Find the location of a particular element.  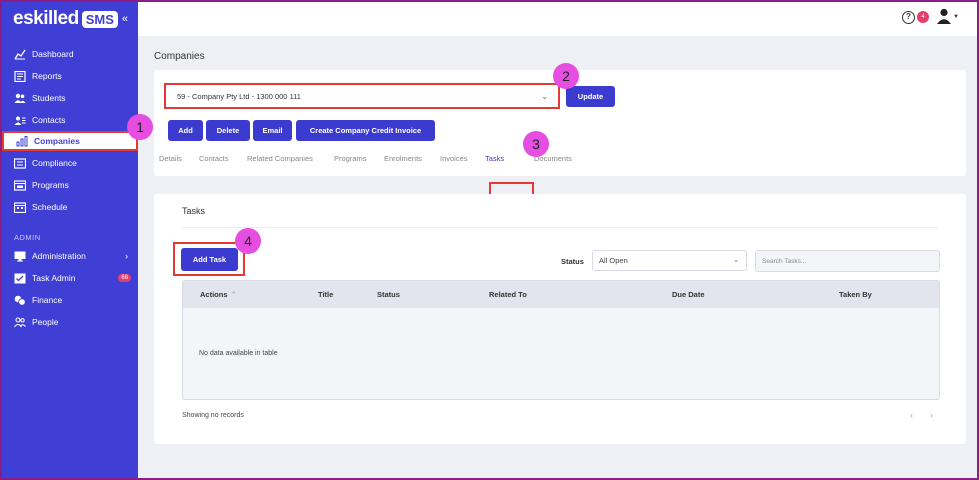

coins-icon is located at coordinates (20, 300).